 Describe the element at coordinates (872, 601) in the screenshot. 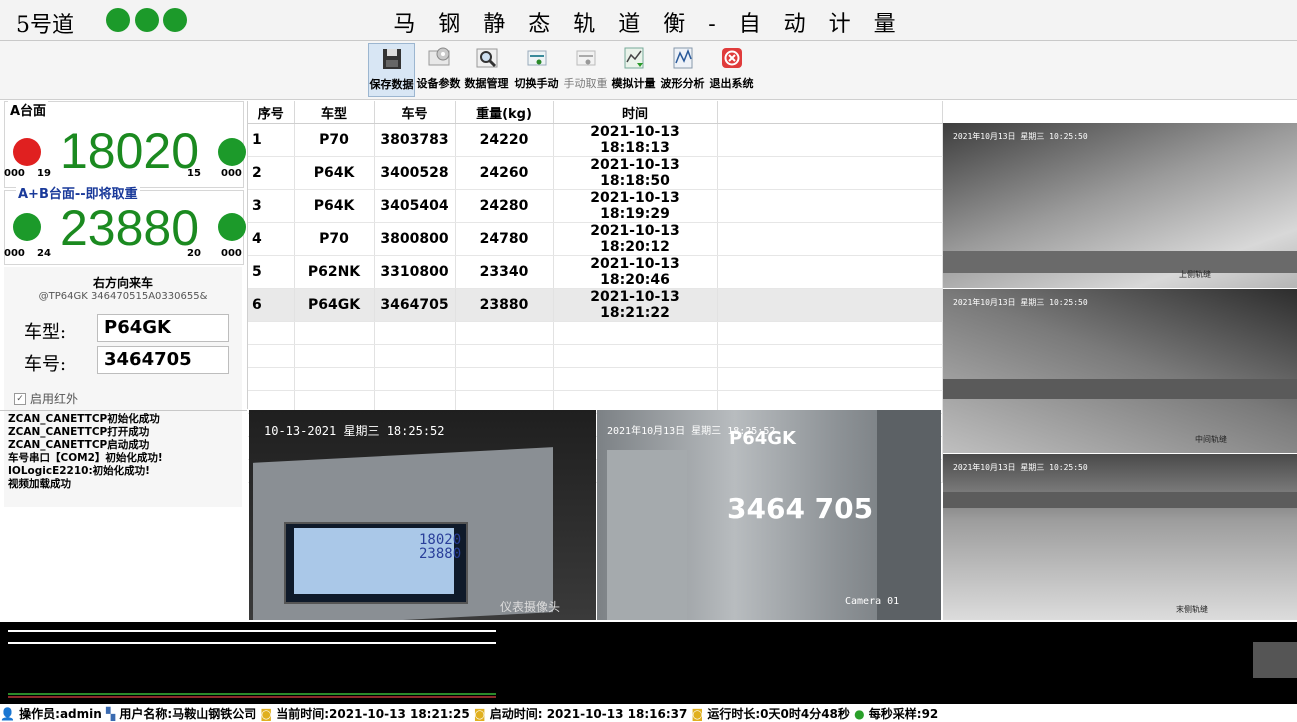

I see `car-cam-label: Camera 01` at that location.